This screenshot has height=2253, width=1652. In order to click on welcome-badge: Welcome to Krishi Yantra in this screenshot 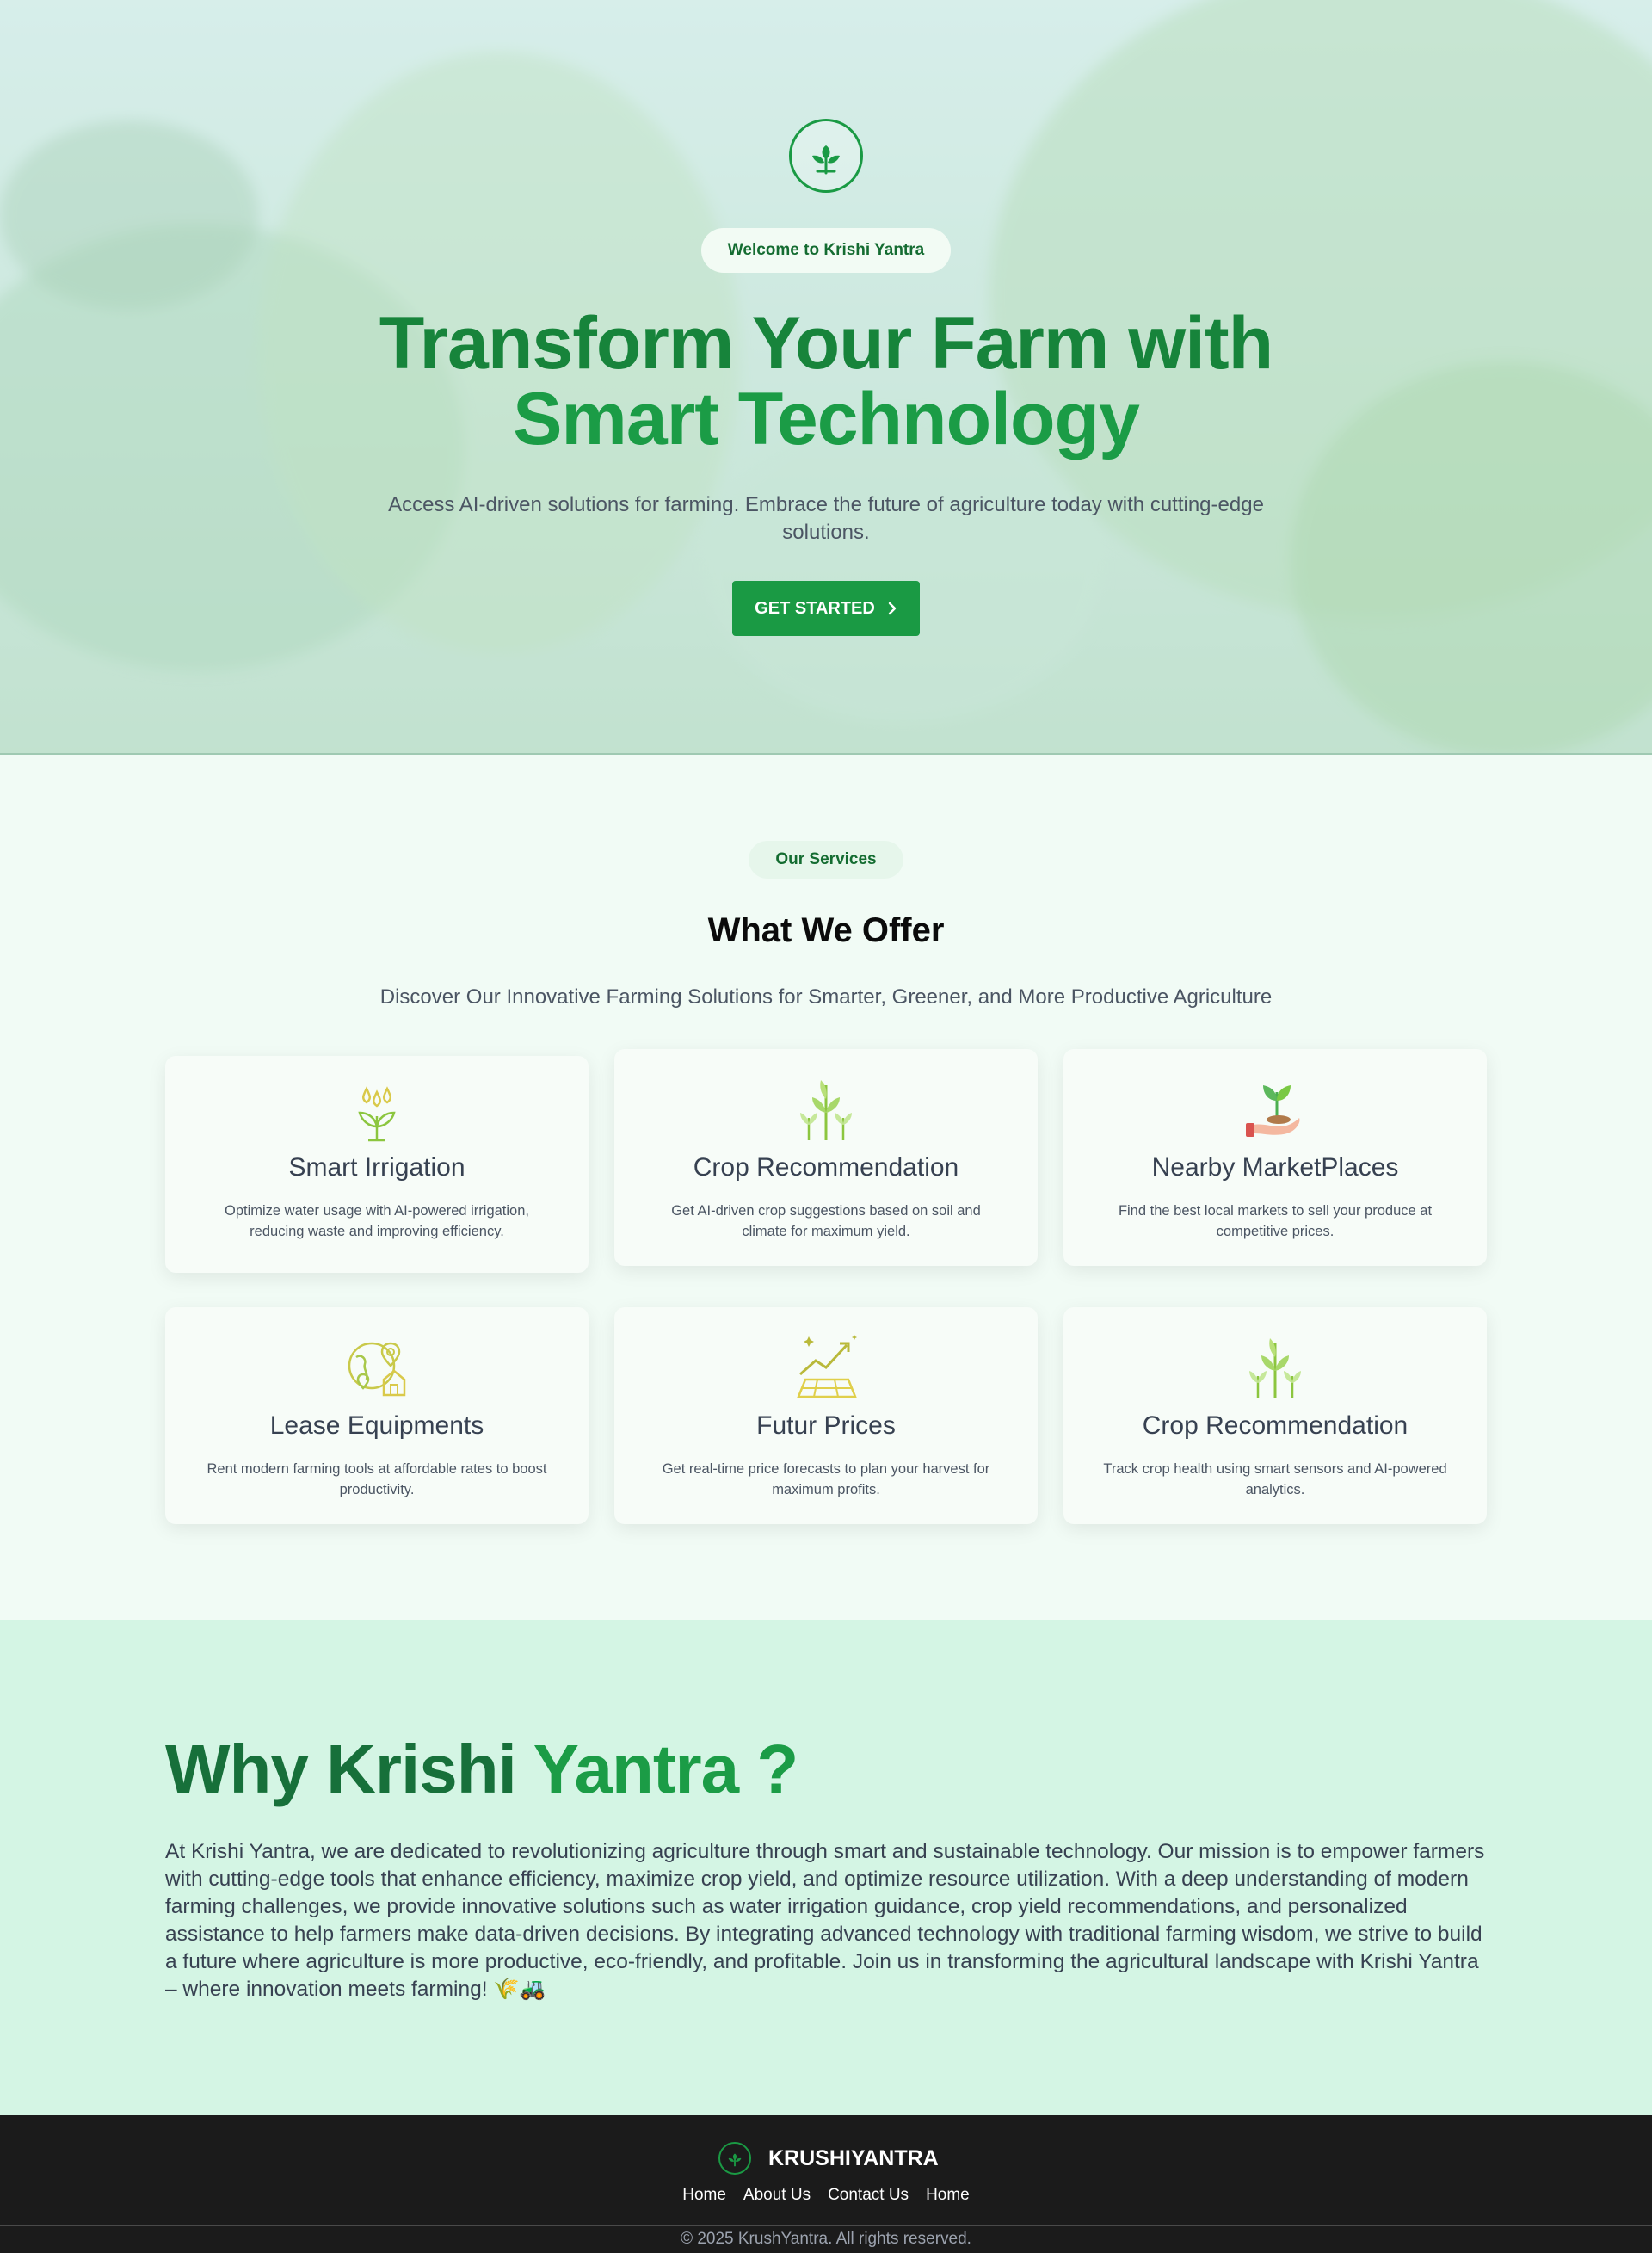, I will do `click(826, 250)`.